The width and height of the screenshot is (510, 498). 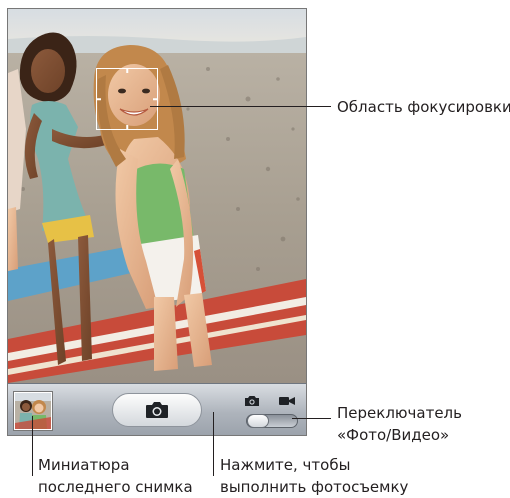 What do you see at coordinates (115, 487) in the screenshot?
I see `thumbnail-label-line2: последнего снимка` at bounding box center [115, 487].